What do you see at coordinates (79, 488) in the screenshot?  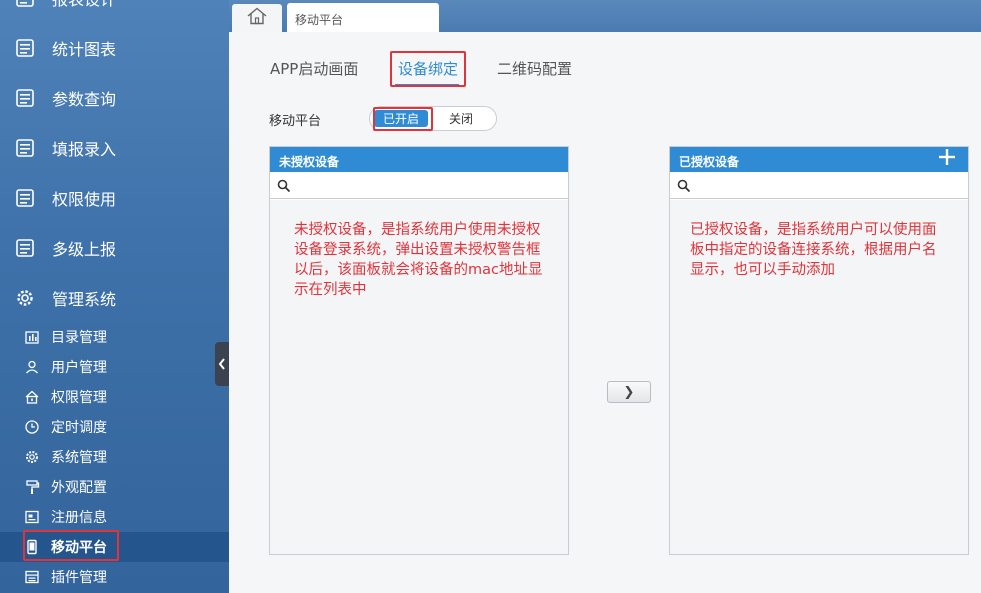 I see `sidebar-subitem-label: 外观配置` at bounding box center [79, 488].